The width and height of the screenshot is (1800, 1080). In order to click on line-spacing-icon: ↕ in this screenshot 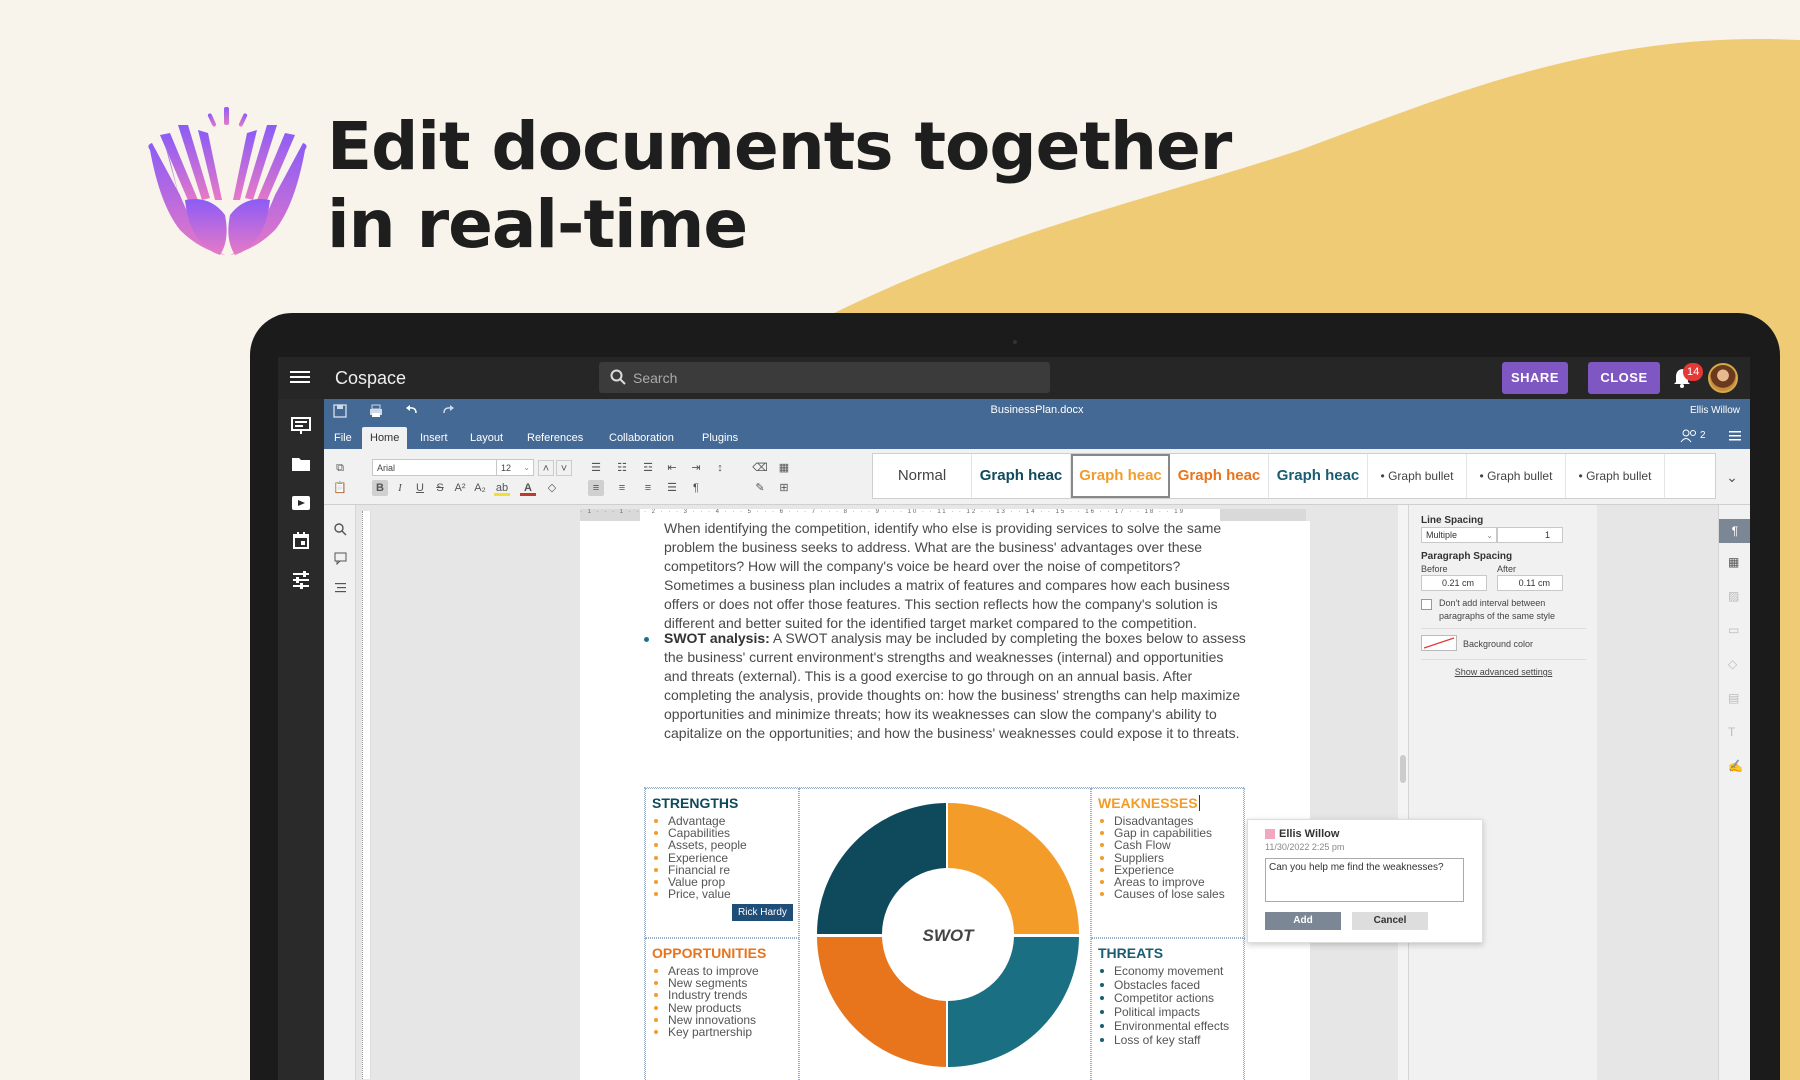, I will do `click(720, 468)`.